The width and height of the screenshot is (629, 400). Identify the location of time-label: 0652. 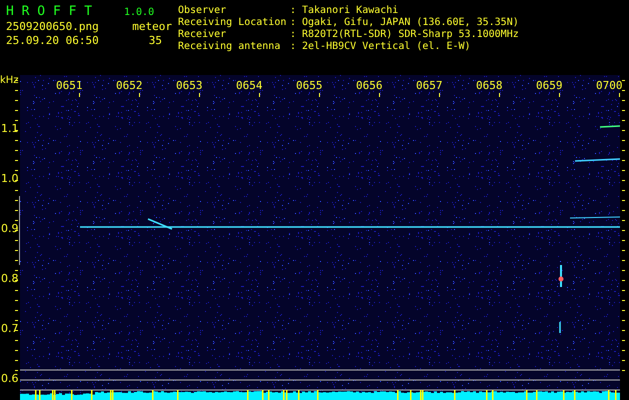
(129, 85).